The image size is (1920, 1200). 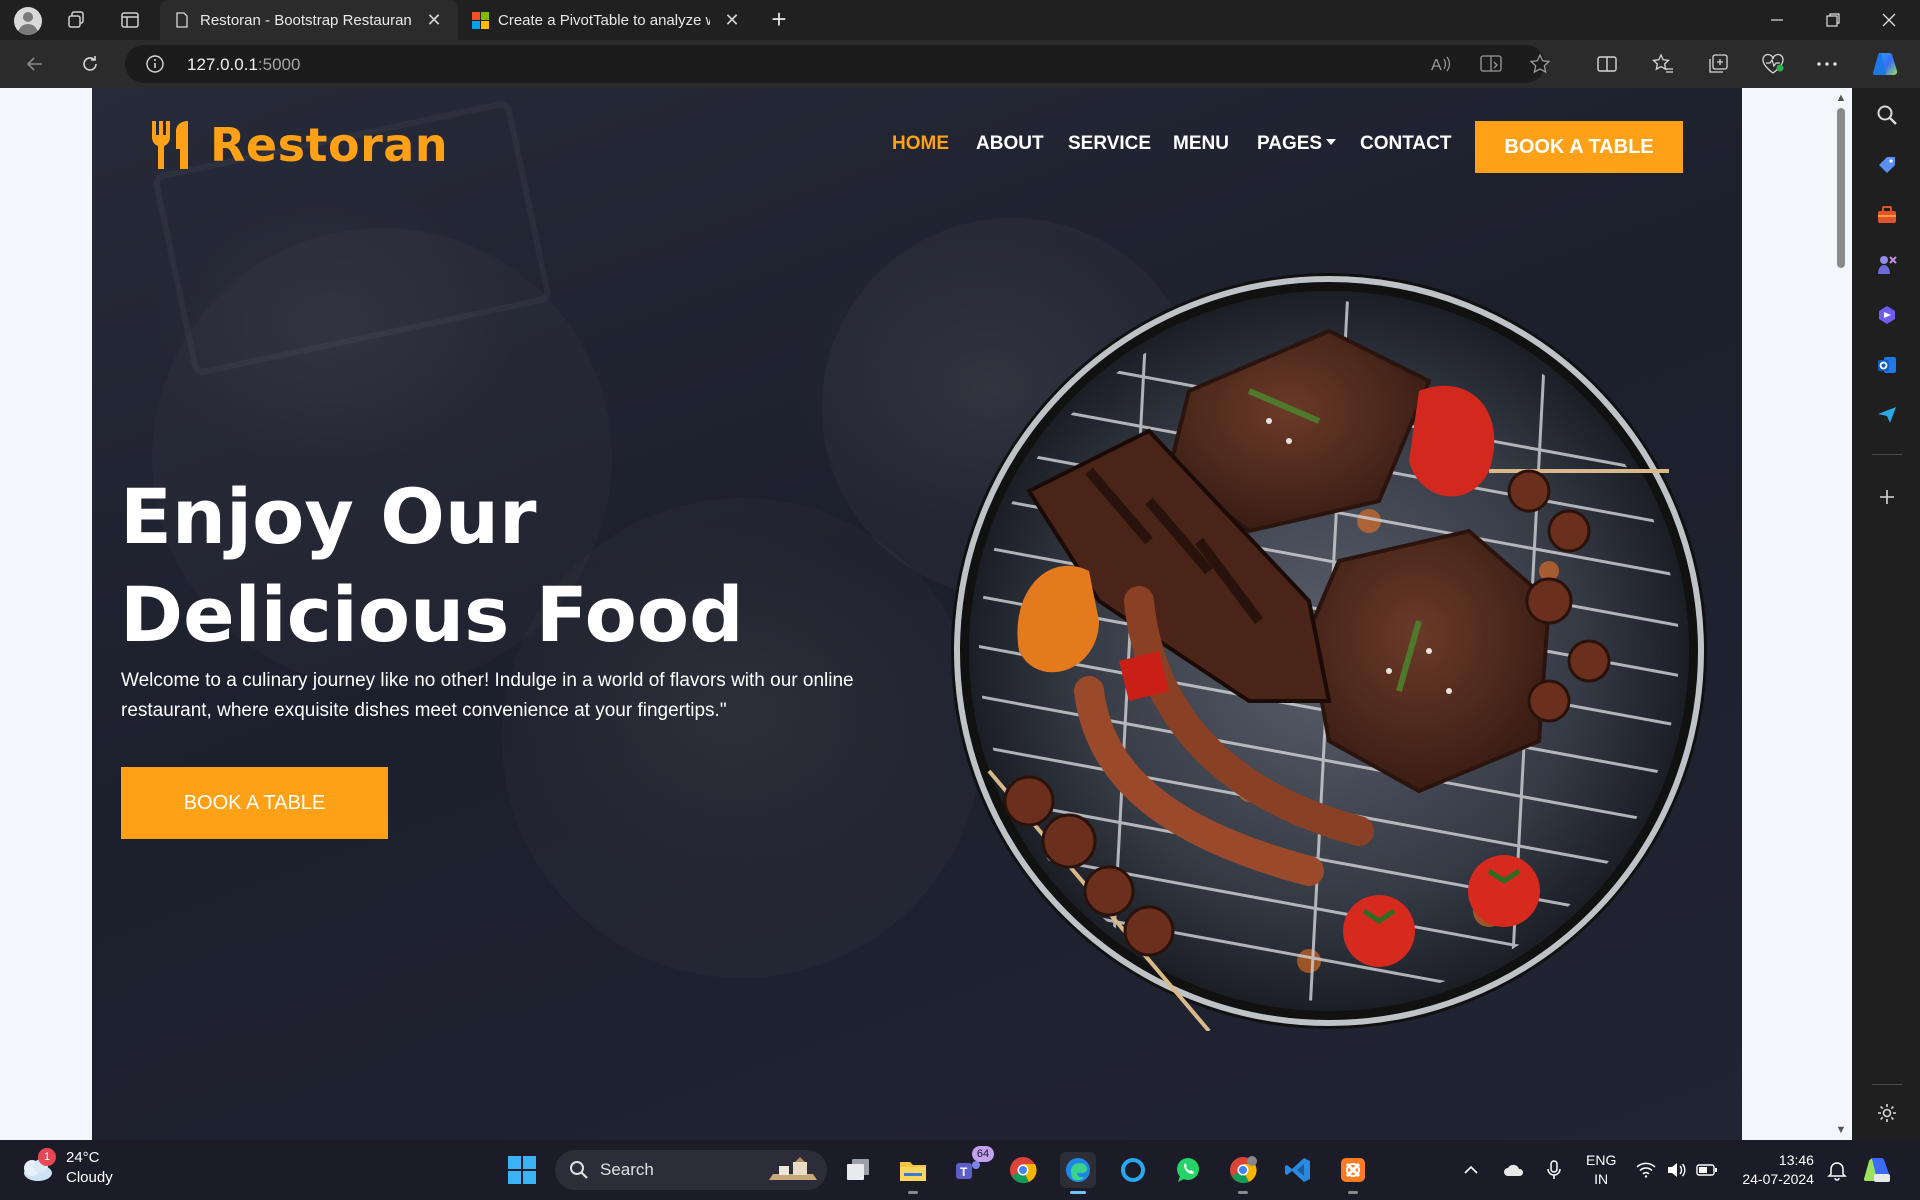 I want to click on read-aloud-icon: A, so click(x=1441, y=66).